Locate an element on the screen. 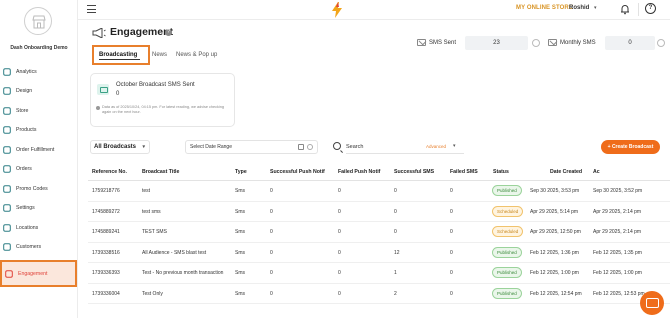  user-menu: Roshid is located at coordinates (579, 8).